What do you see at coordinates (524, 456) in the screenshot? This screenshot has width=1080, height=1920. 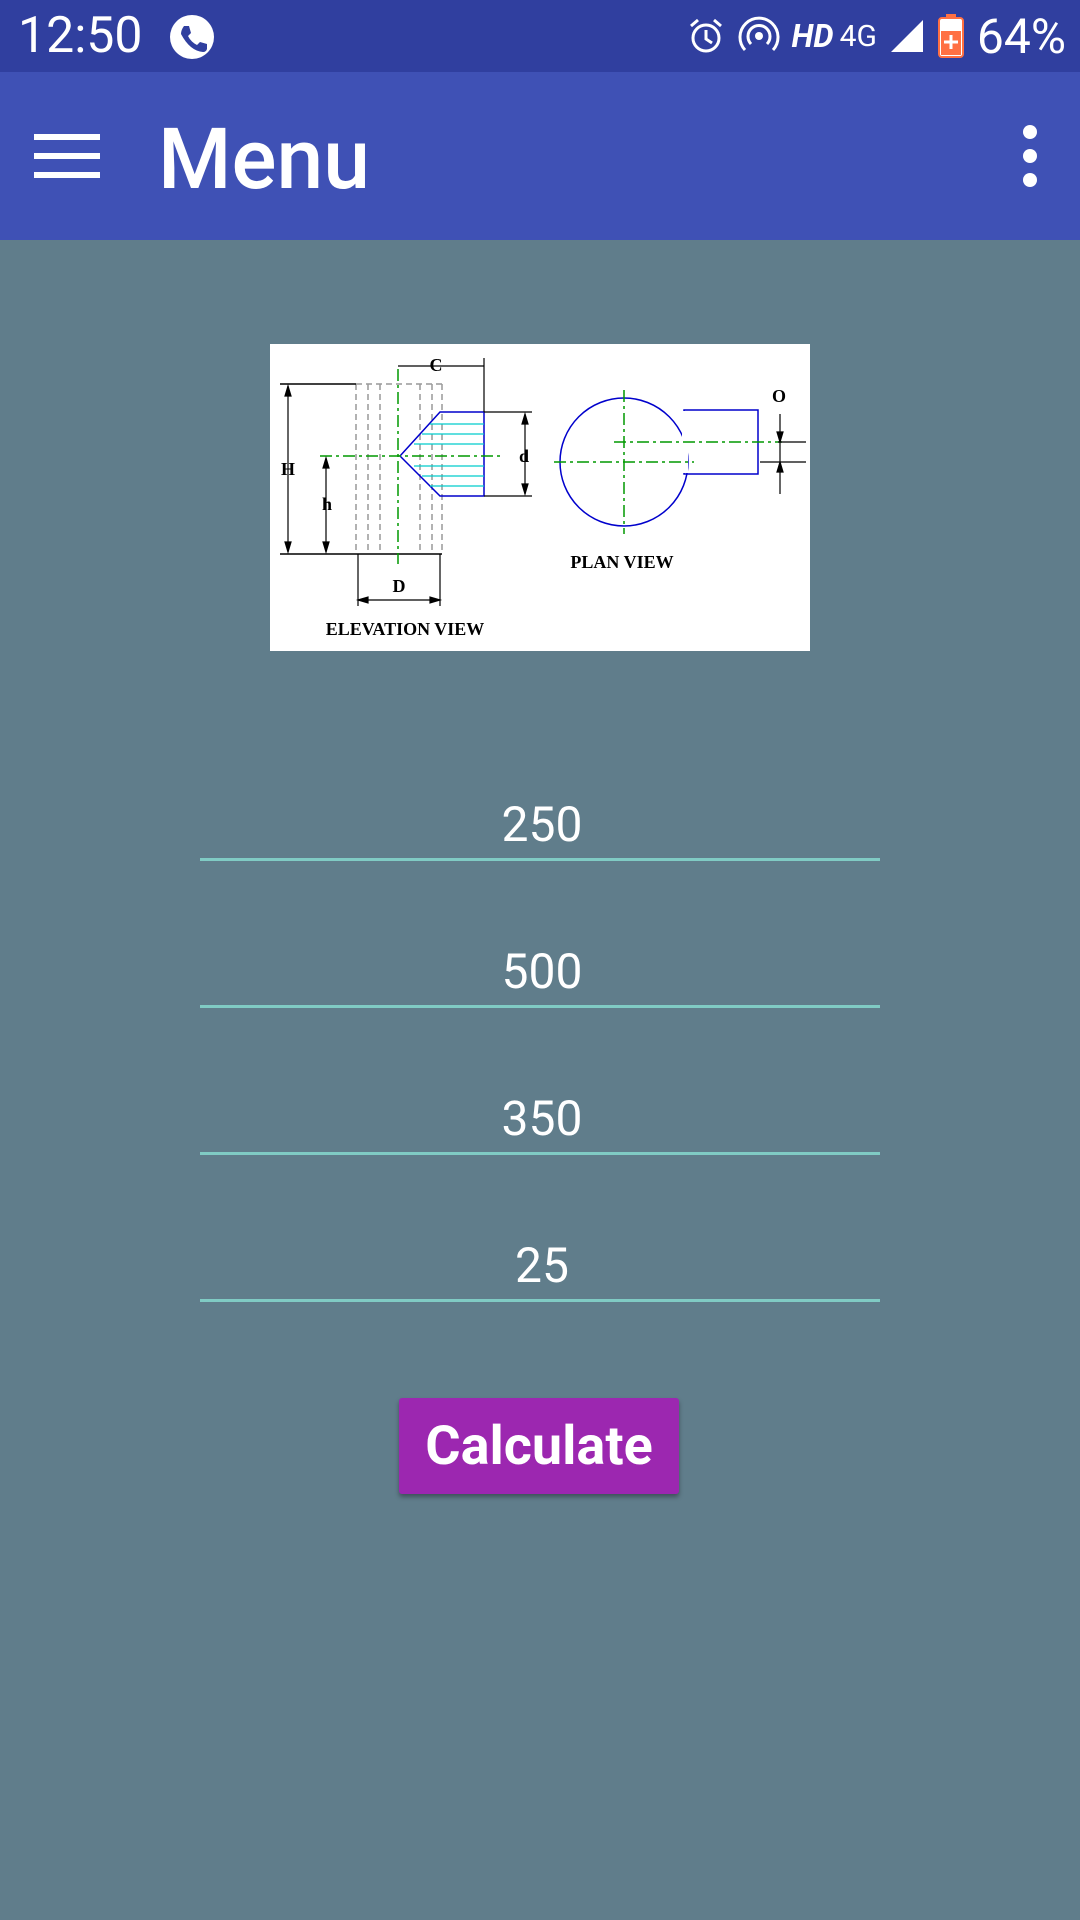 I see `diagram-label-d-lower: d` at bounding box center [524, 456].